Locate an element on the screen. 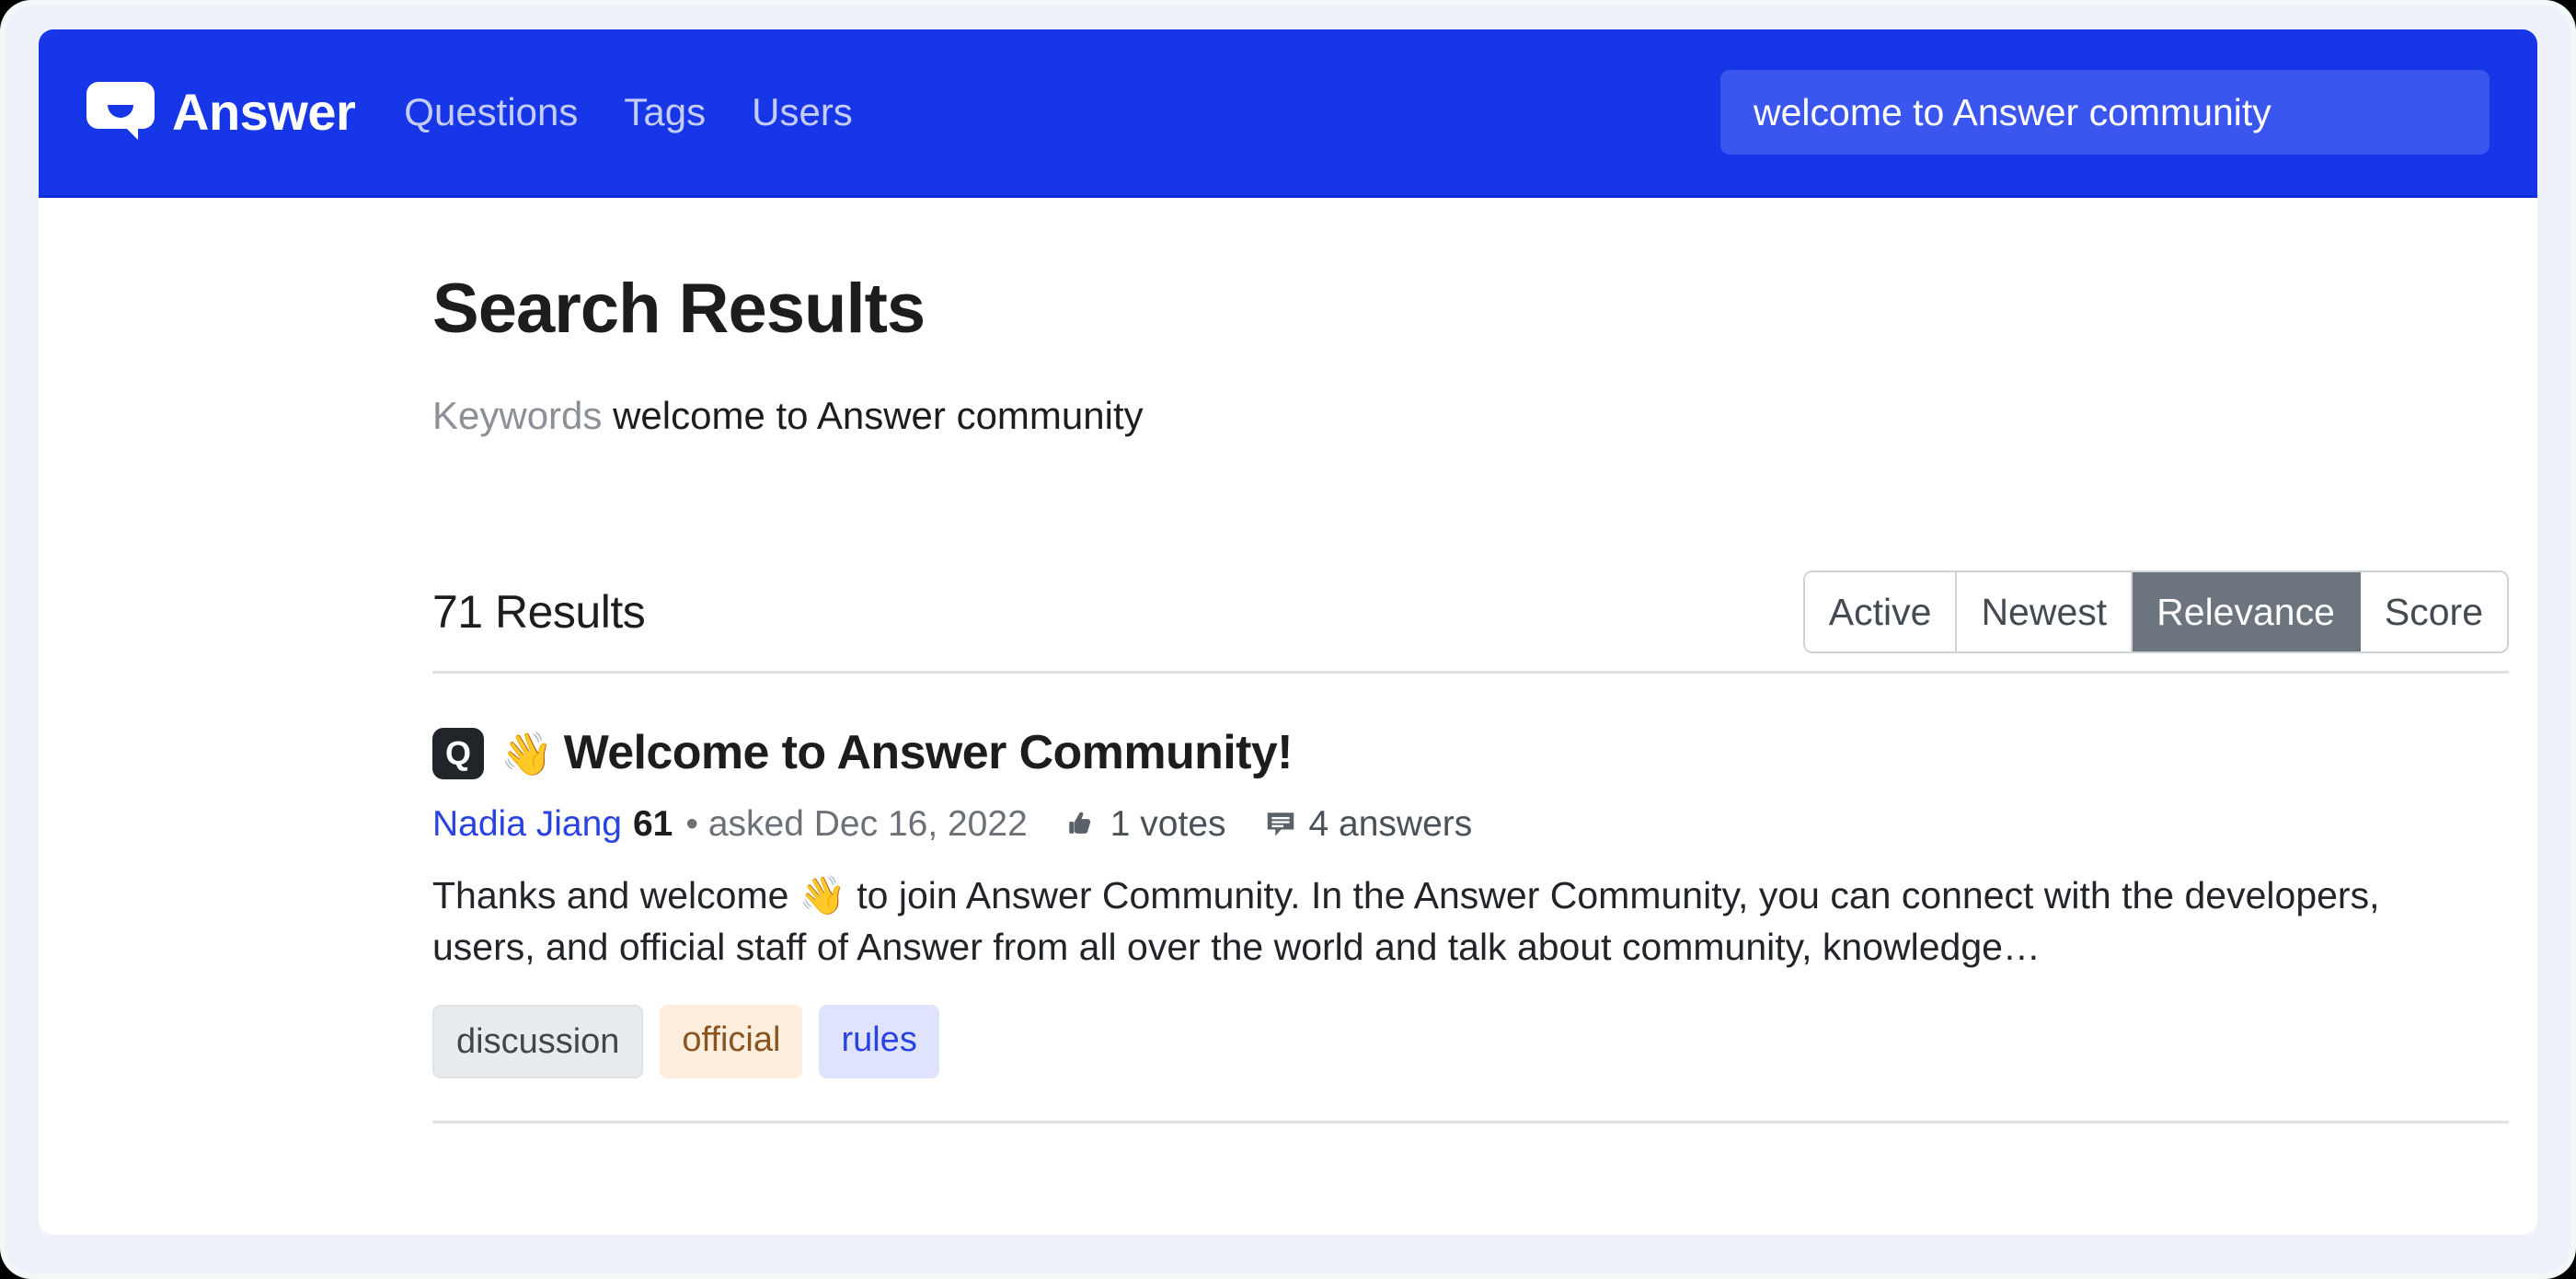  nav-link-tags: Tags is located at coordinates (665, 112).